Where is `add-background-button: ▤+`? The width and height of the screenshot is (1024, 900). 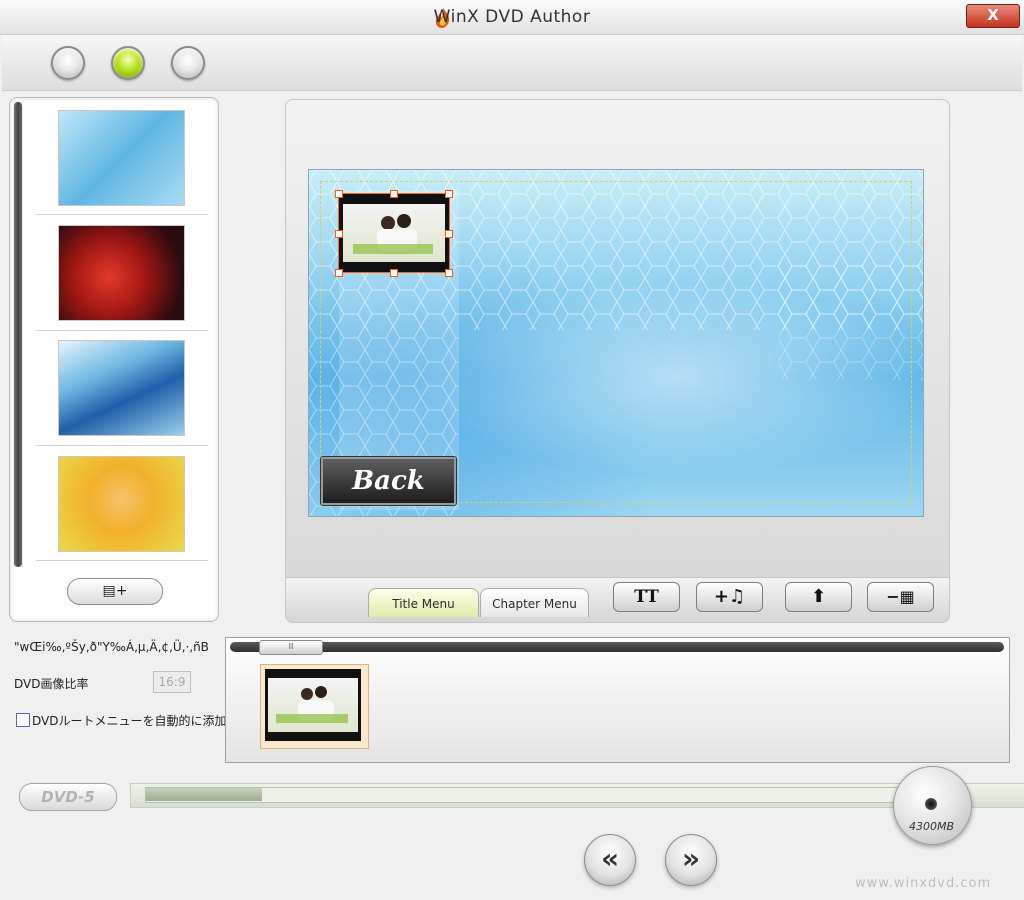
add-background-button: ▤+ is located at coordinates (115, 591).